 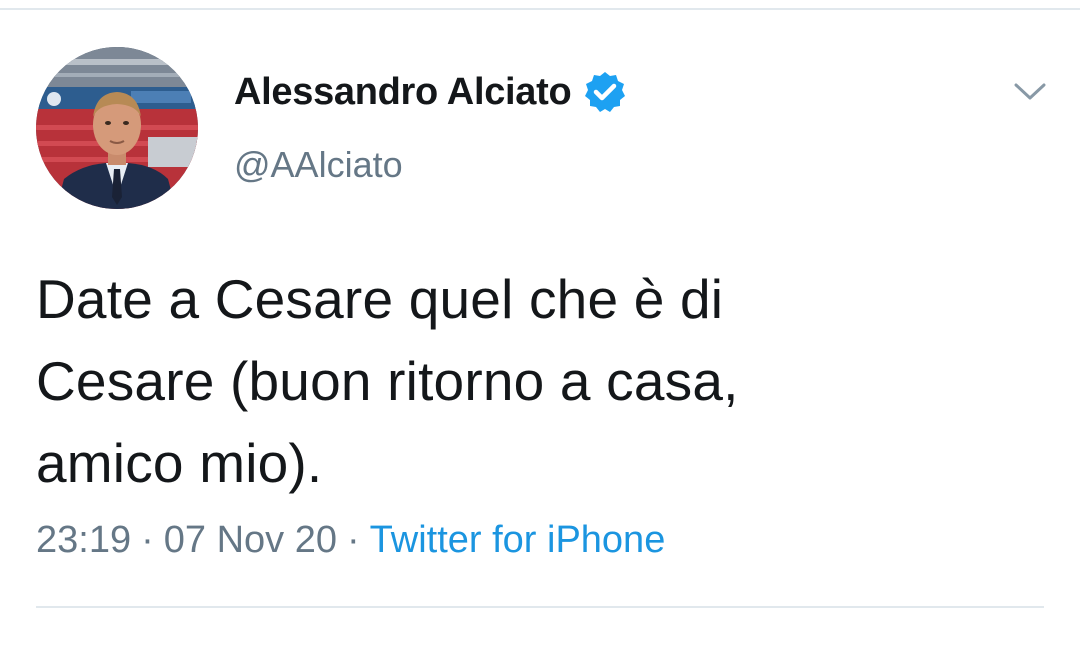 I want to click on tweet-time: 23:19, so click(x=83, y=540).